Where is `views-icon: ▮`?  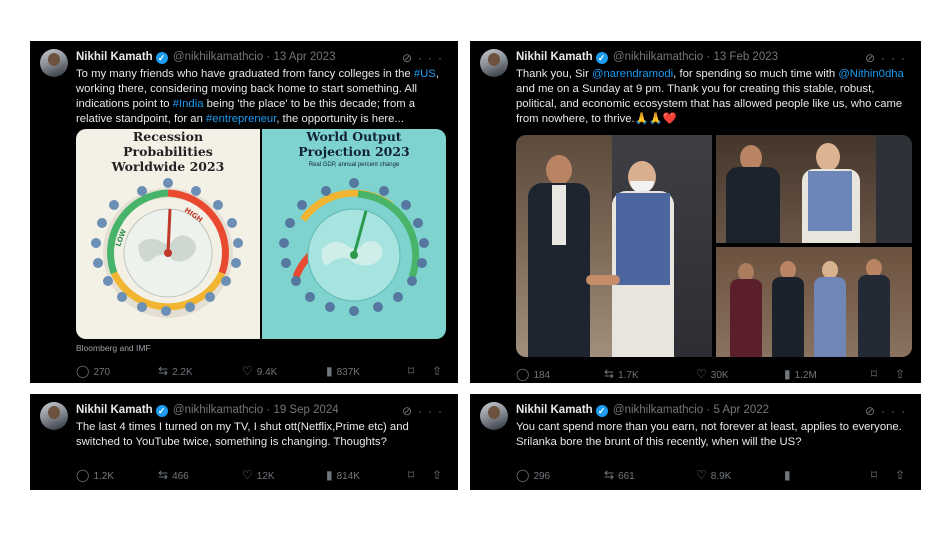
views-icon: ▮ is located at coordinates (787, 475).